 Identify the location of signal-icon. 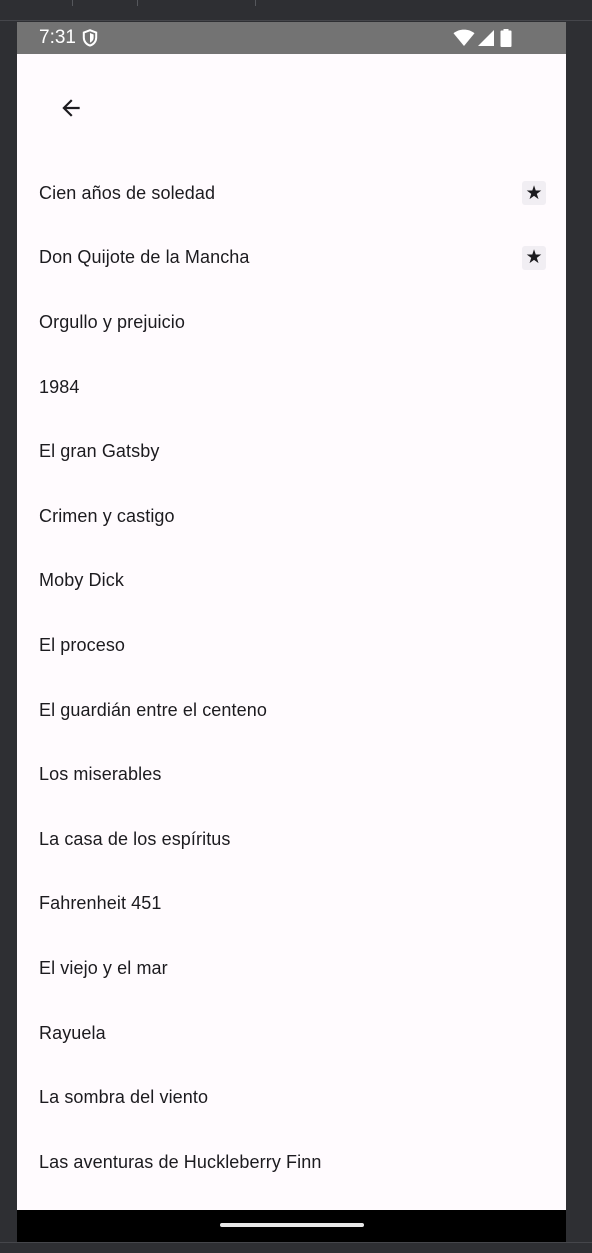
(486, 38).